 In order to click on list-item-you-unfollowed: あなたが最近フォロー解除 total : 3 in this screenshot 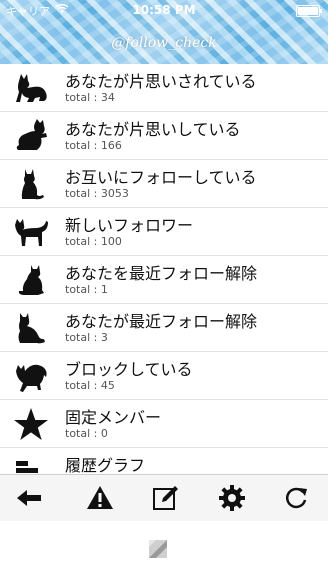, I will do `click(164, 328)`.